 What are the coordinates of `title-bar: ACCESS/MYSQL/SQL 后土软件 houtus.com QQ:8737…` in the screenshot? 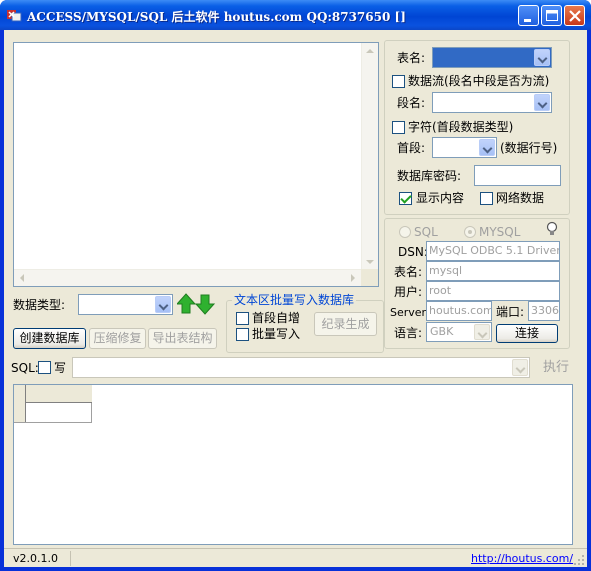 It's located at (295, 15).